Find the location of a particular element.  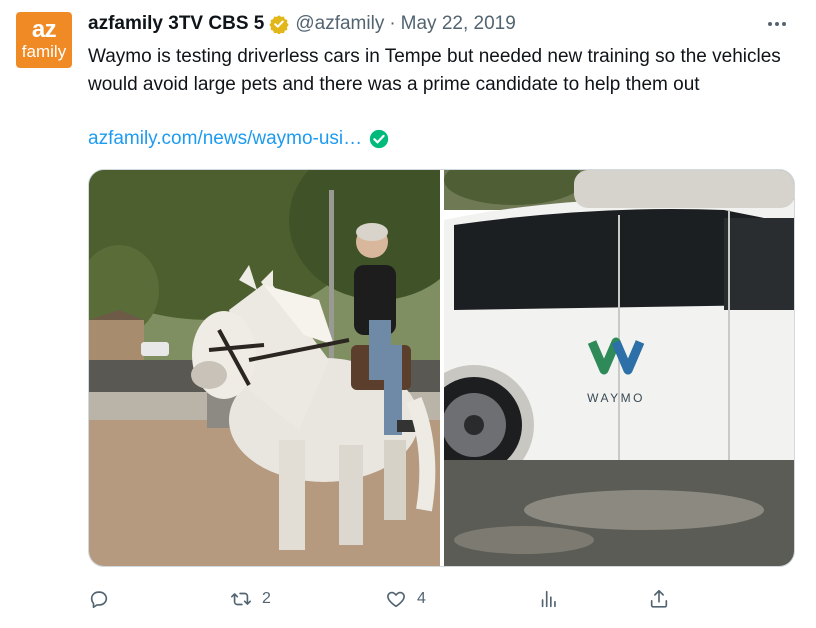

avatar-text-top: az is located at coordinates (44, 29).